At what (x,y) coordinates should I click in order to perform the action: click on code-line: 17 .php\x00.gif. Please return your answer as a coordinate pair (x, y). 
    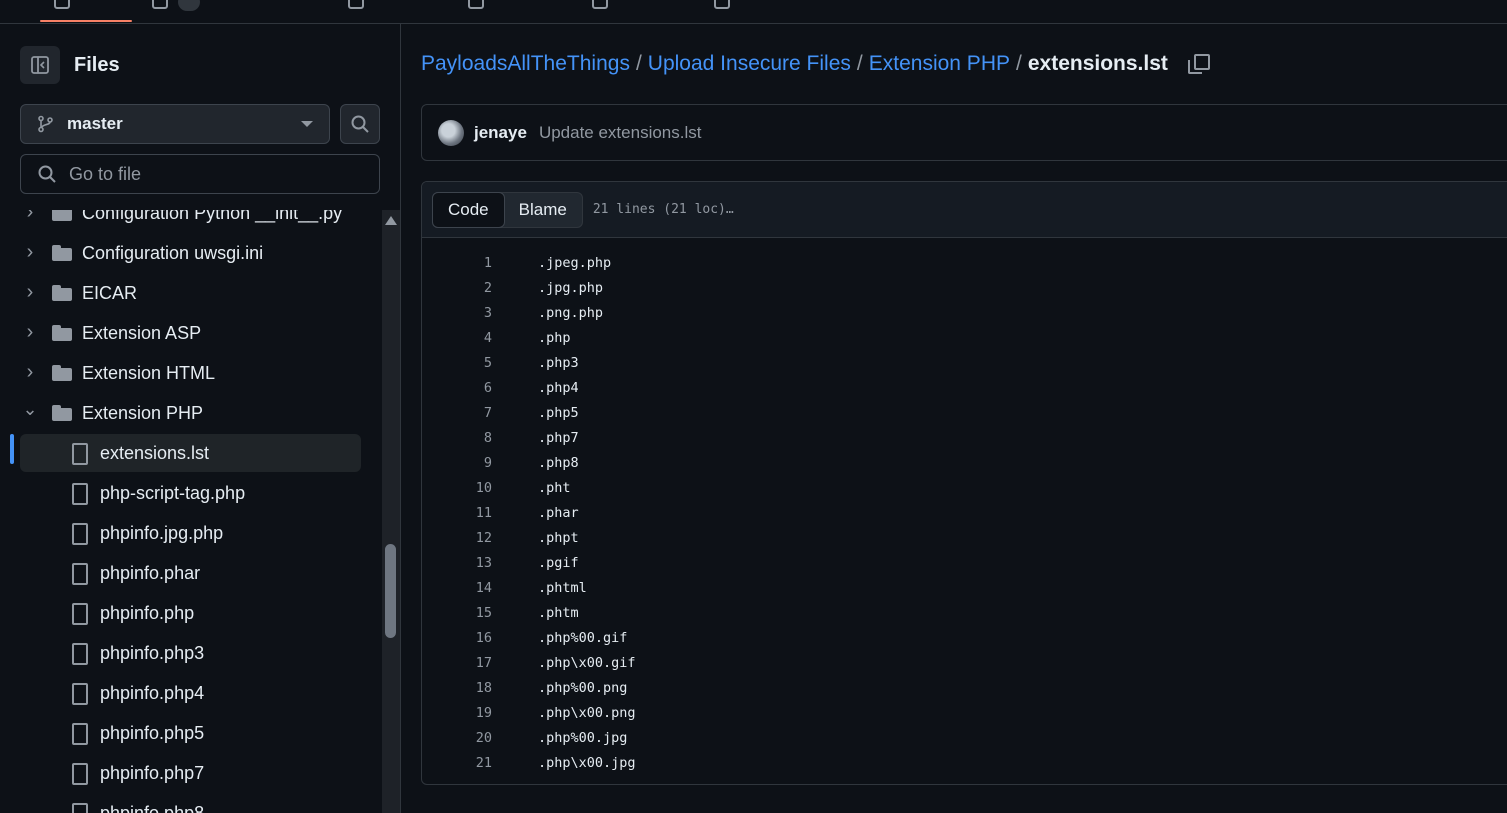
    Looking at the image, I should click on (964, 662).